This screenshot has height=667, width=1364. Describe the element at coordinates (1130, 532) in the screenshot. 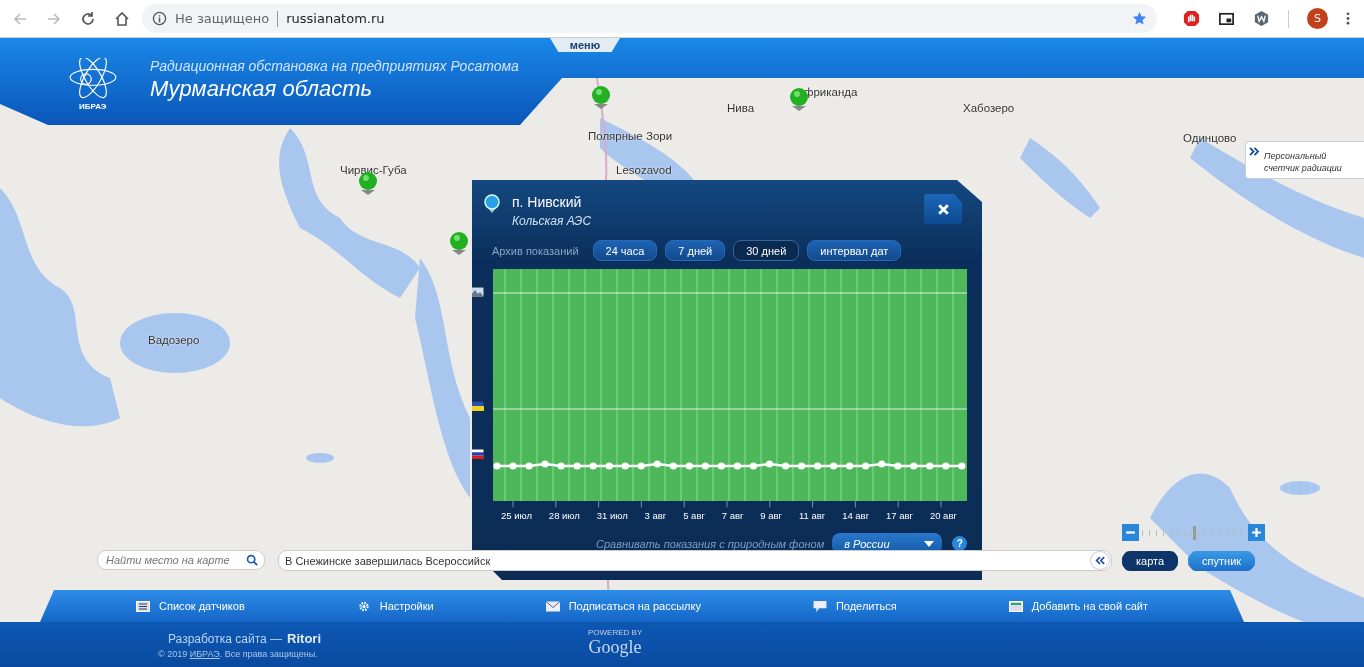

I see `zoom-out-button` at that location.